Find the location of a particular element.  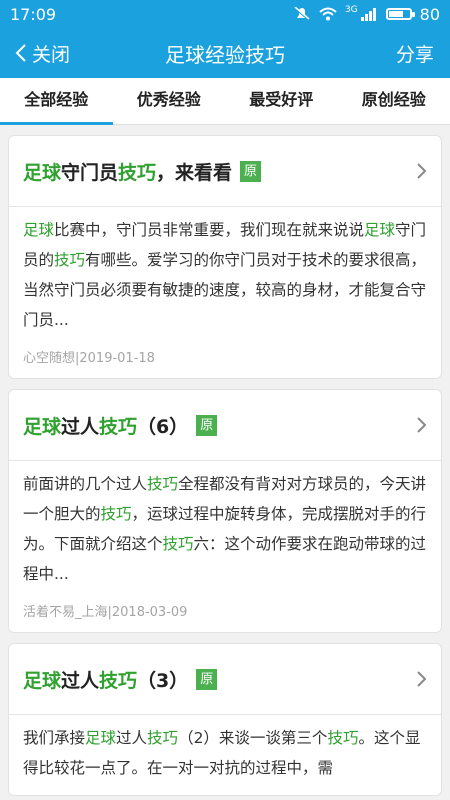

article-title: 足球 守门员 技巧 ，来看看原 is located at coordinates (142, 171).